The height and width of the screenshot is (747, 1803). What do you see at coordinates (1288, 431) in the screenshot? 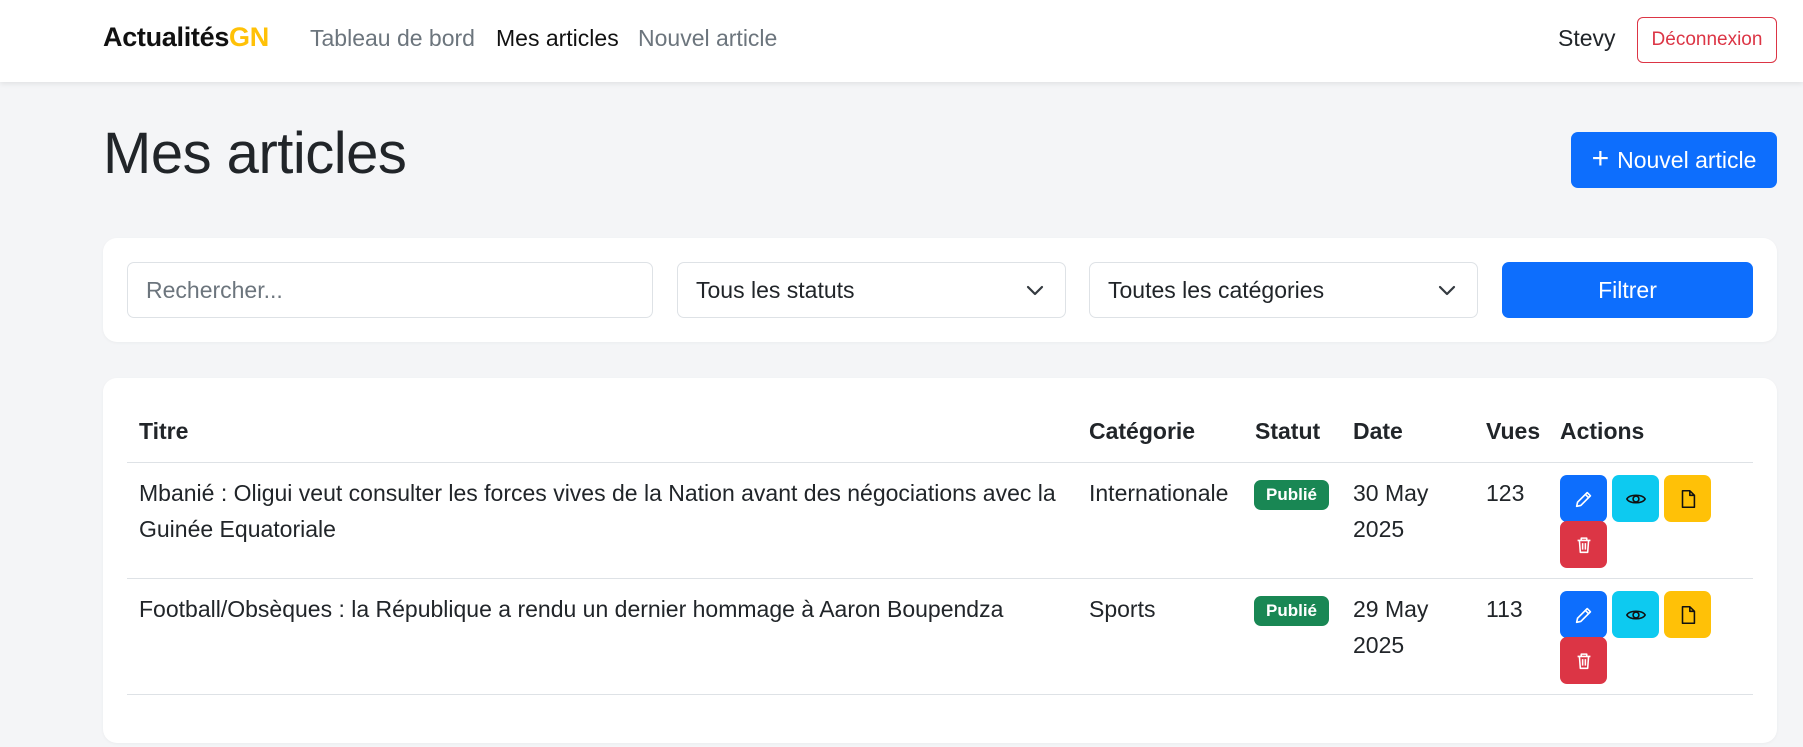
I see `column-header-statut: Statut` at bounding box center [1288, 431].